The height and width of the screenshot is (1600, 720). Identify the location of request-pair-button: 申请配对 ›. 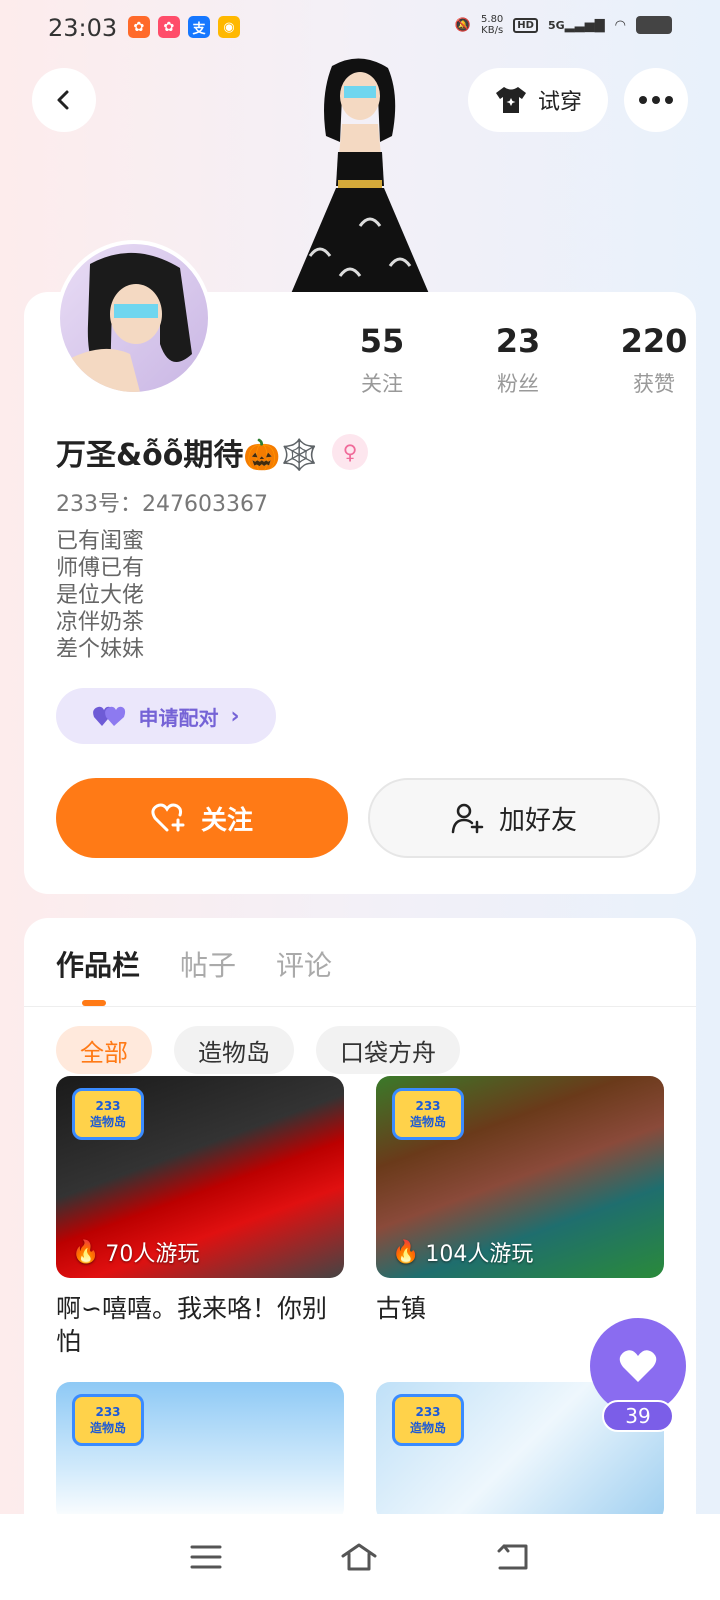
(166, 716).